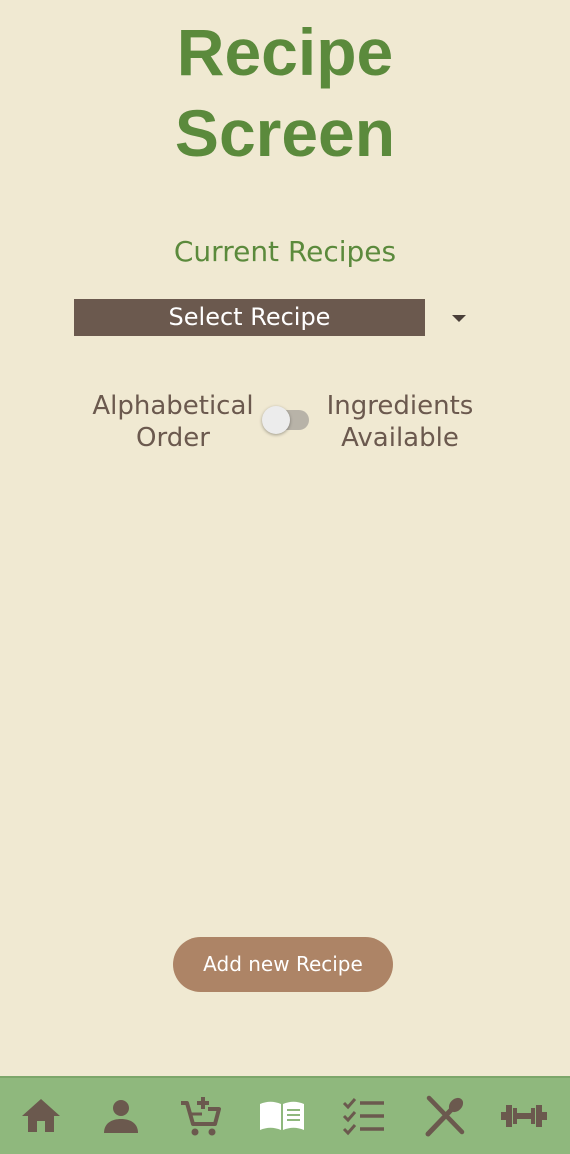 This screenshot has height=1154, width=570. I want to click on page-title: Recipe Screen, so click(285, 93).